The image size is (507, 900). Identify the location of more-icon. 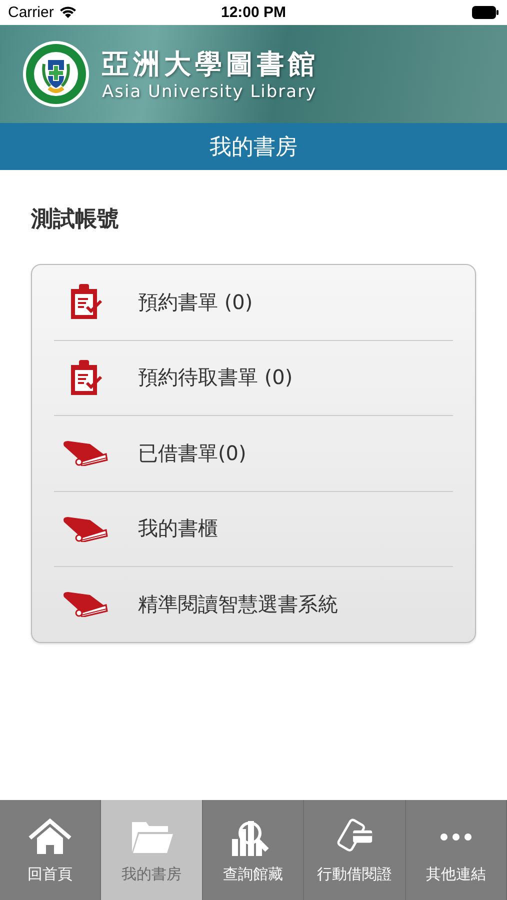
(455, 837).